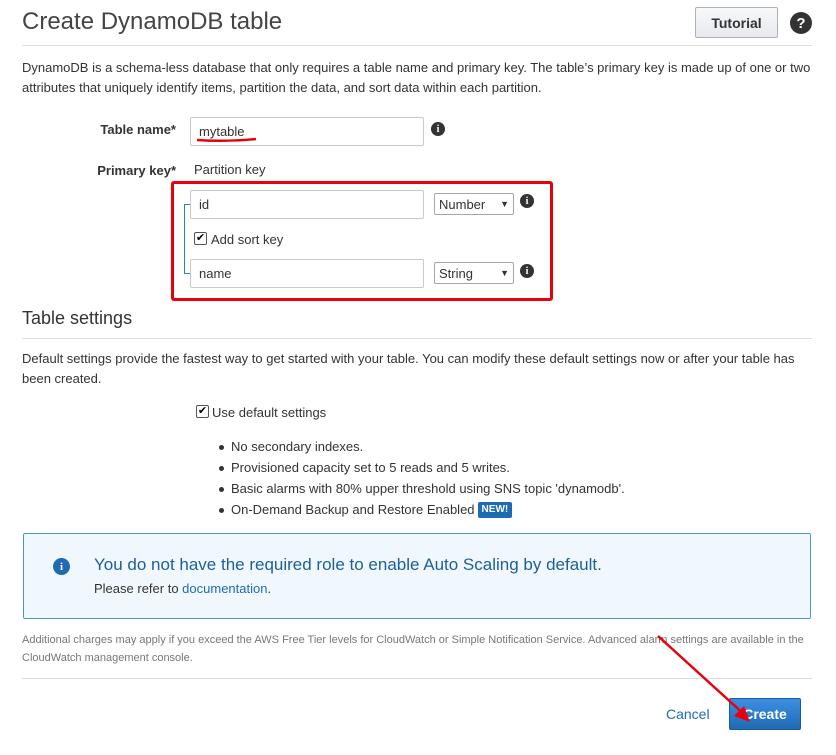 The image size is (836, 755). What do you see at coordinates (226, 140) in the screenshot?
I see `red-underline-annotation` at bounding box center [226, 140].